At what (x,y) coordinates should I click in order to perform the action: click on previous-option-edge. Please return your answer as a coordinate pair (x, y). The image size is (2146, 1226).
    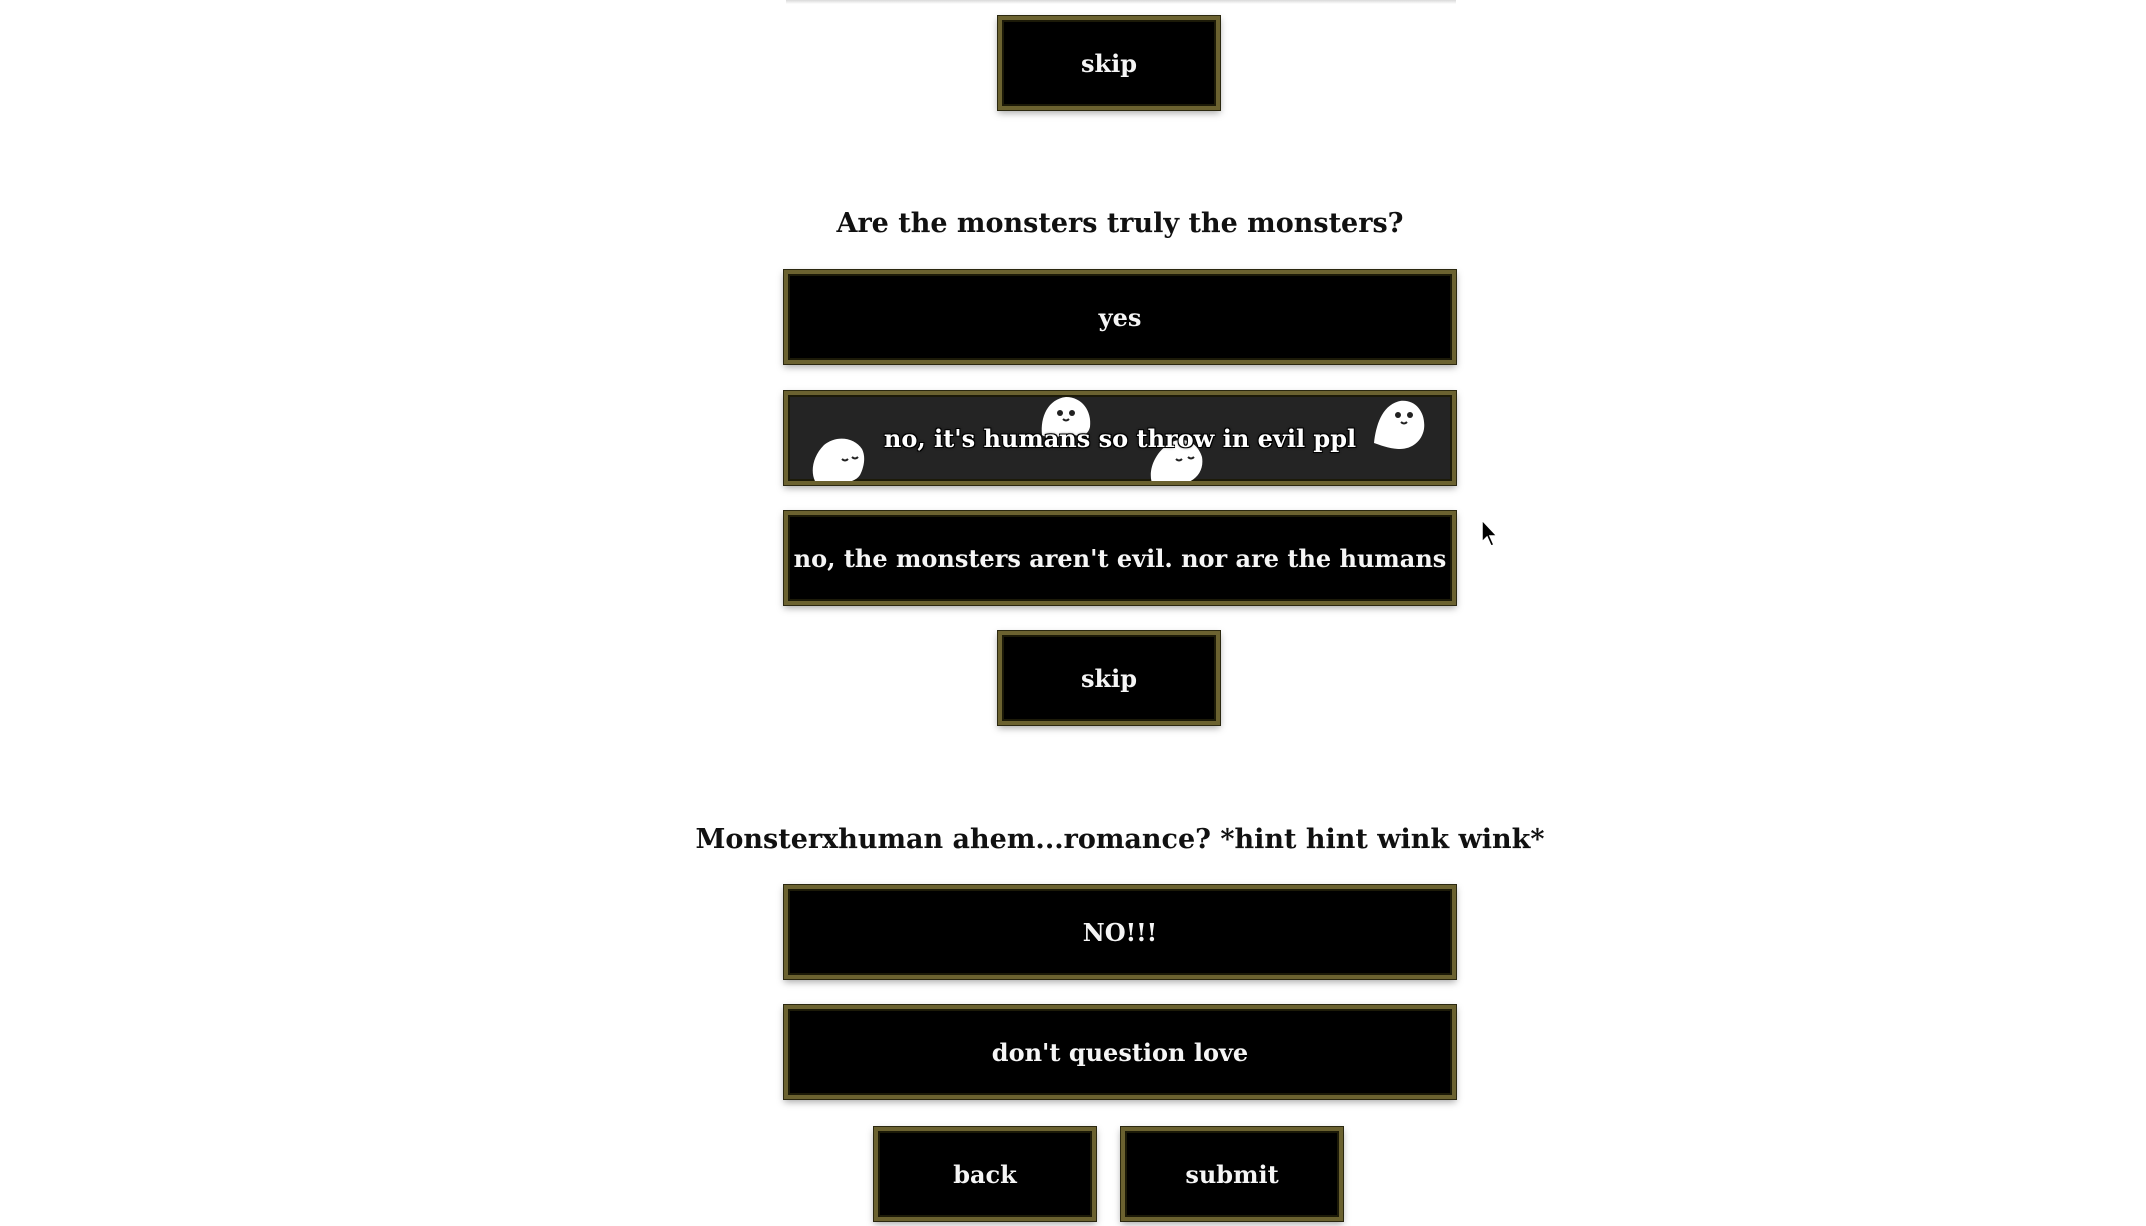
    Looking at the image, I should click on (1121, 2).